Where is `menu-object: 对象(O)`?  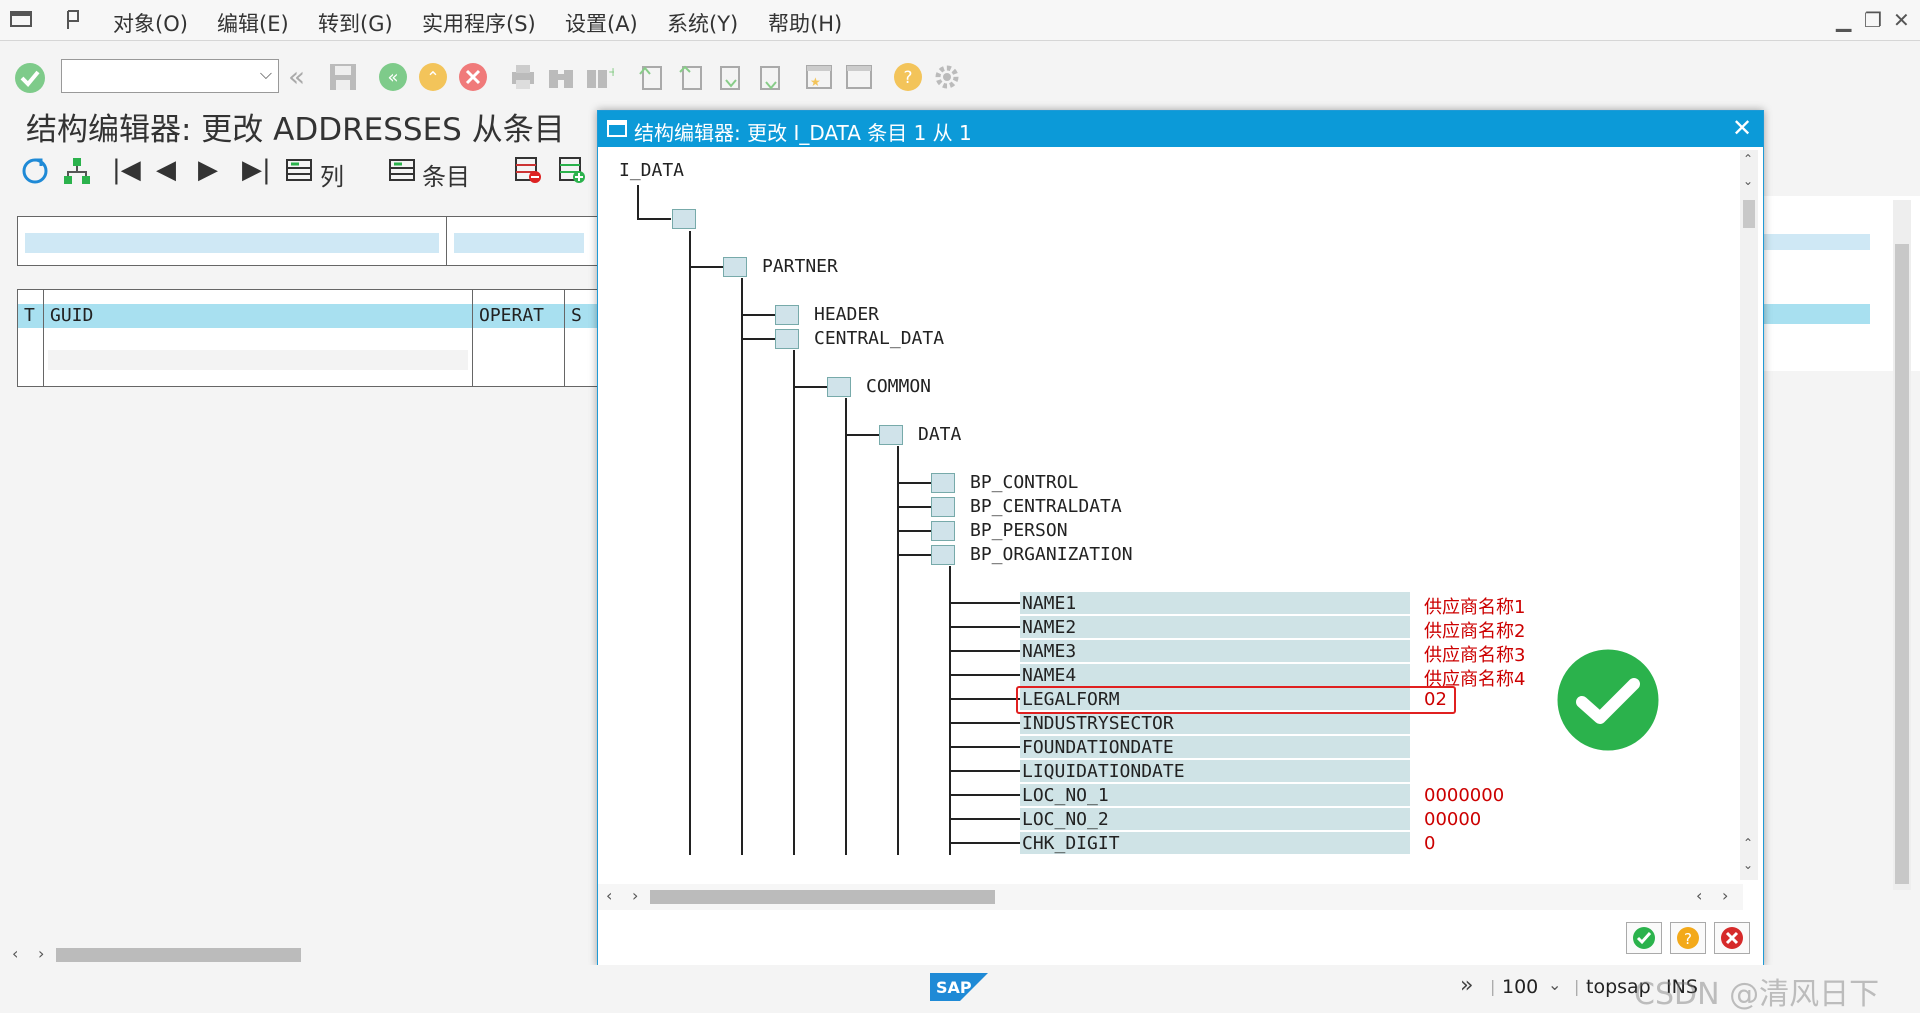
menu-object: 对象(O) is located at coordinates (150, 23).